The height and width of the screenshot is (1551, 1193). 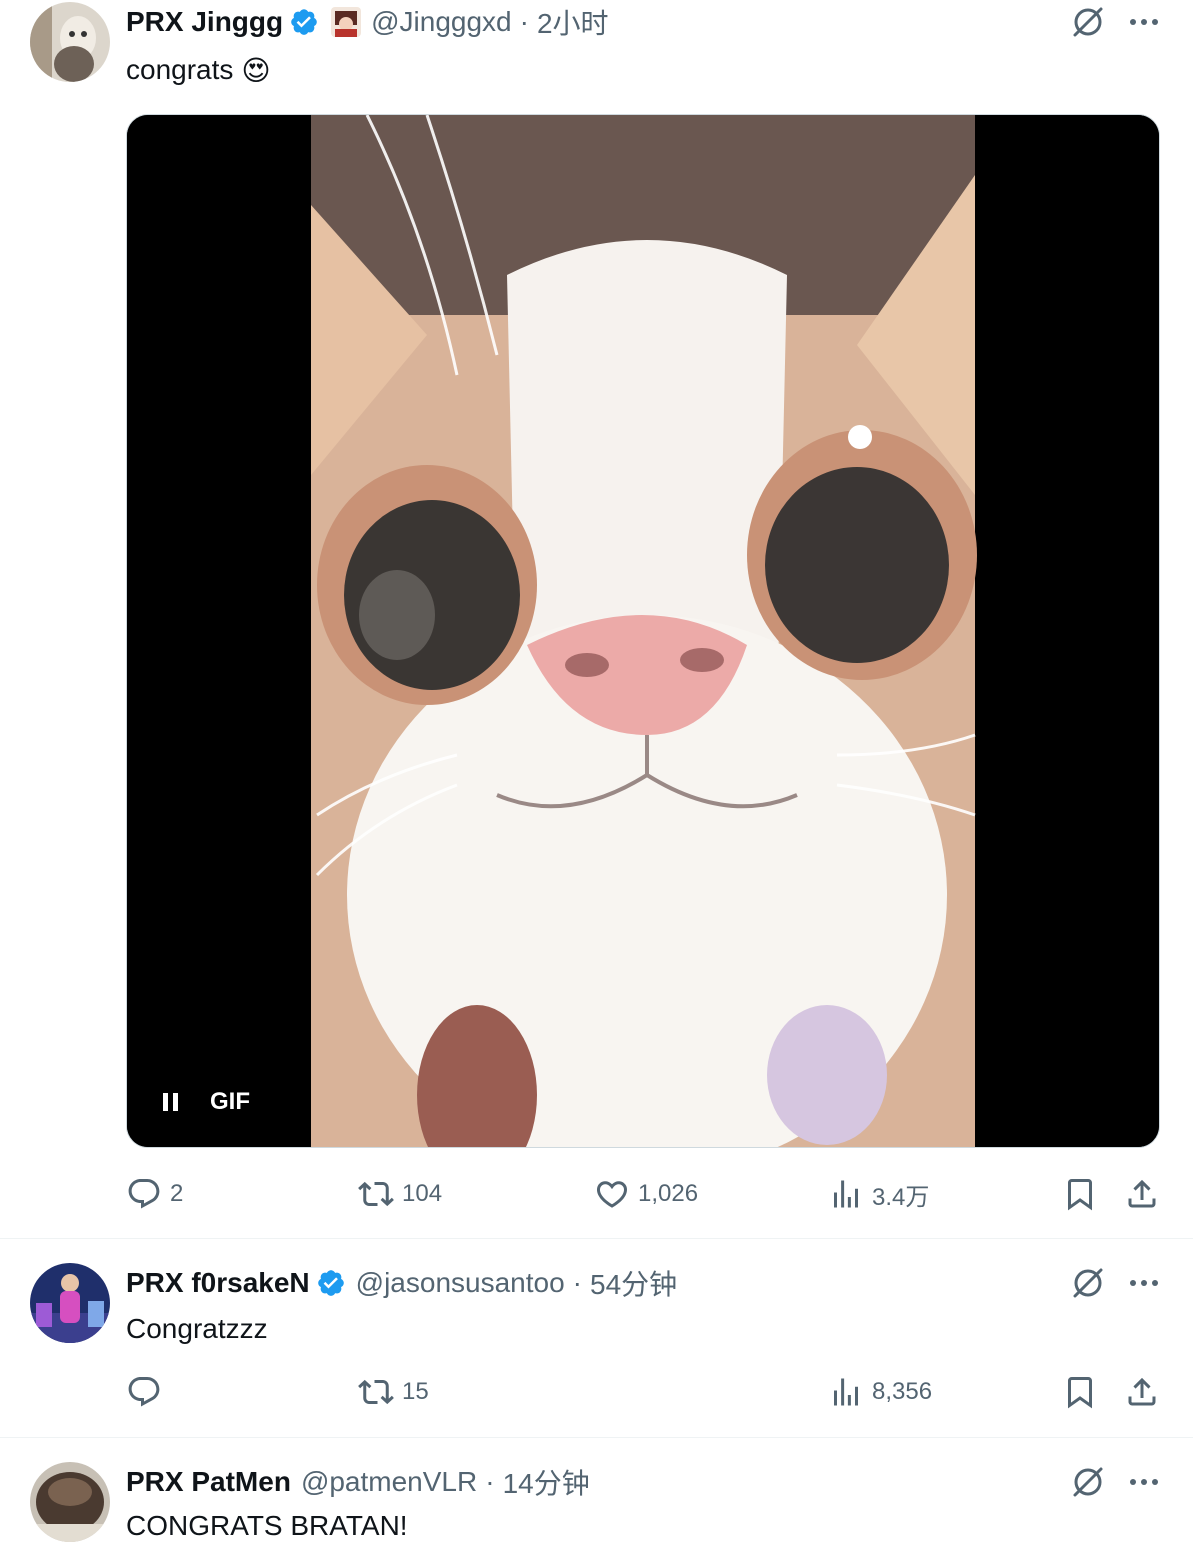 I want to click on handle: @jasonsusantoo, so click(x=460, y=1283).